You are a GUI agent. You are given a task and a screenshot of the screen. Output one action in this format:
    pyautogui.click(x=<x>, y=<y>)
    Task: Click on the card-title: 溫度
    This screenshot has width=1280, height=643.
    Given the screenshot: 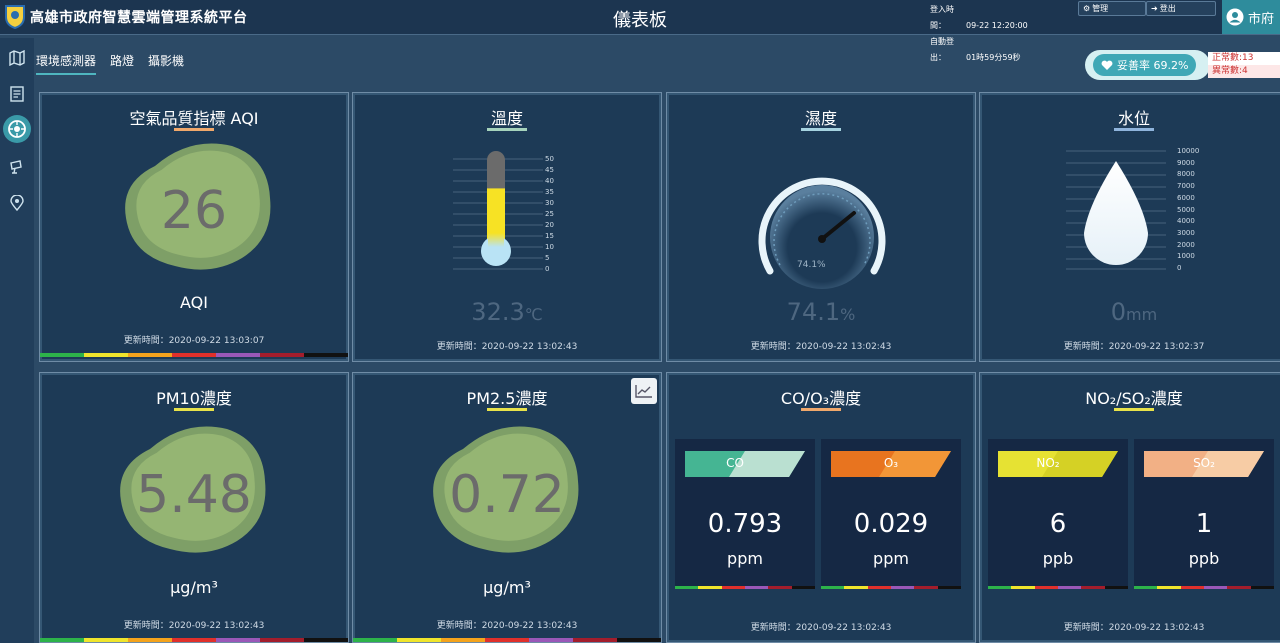 What is the action you would take?
    pyautogui.click(x=506, y=118)
    